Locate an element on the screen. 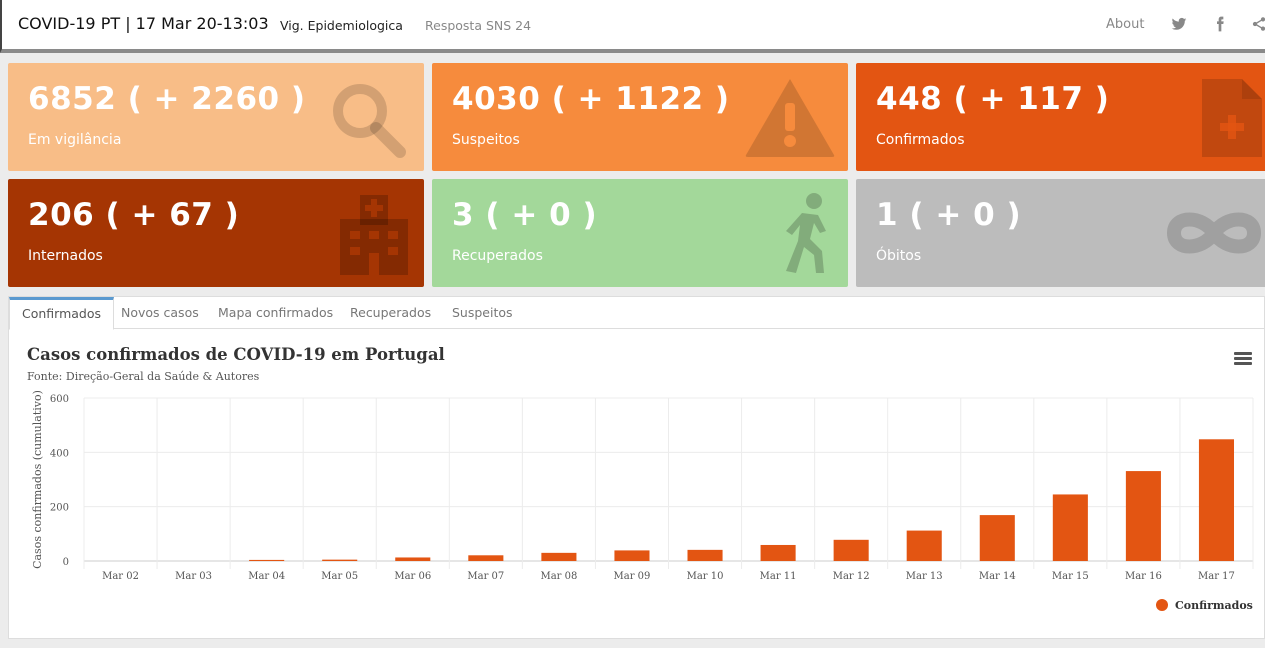  nav-link-vig-epidemiologica: Vig. Epidemiologica is located at coordinates (341, 25).